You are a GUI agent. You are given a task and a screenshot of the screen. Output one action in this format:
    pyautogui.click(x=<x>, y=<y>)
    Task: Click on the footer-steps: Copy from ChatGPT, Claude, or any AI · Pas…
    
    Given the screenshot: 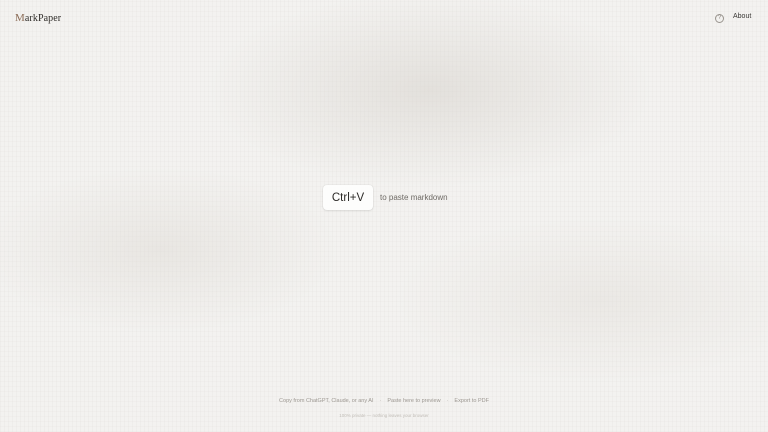 What is the action you would take?
    pyautogui.click(x=384, y=401)
    